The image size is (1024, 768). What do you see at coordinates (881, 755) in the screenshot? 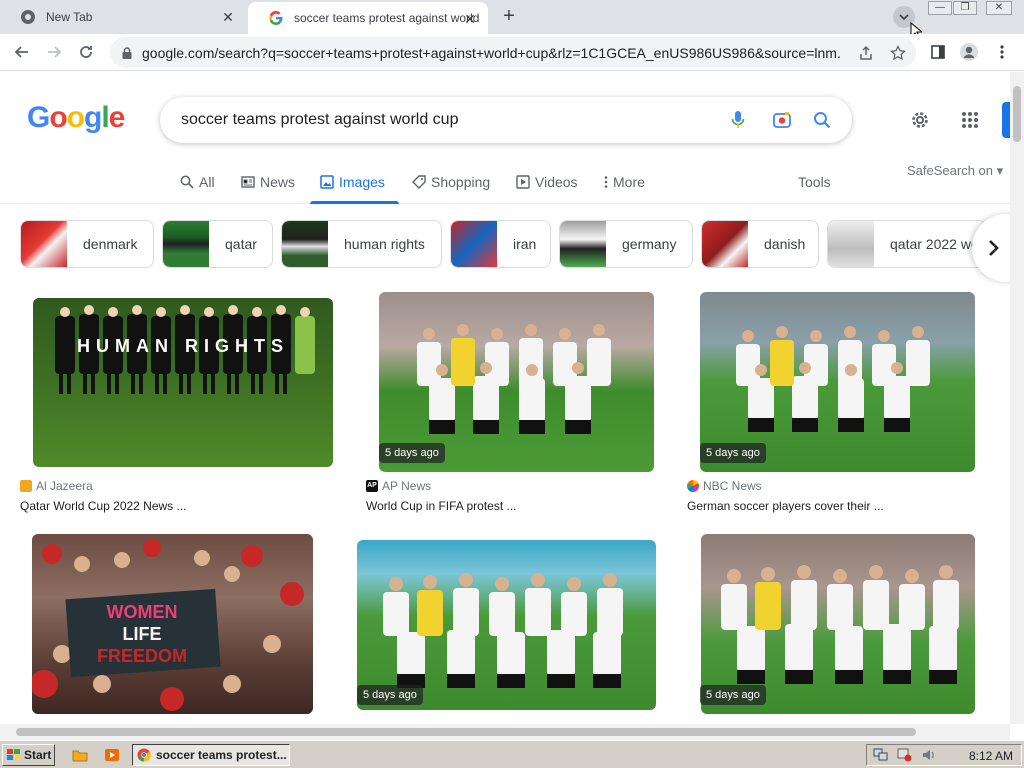
I see `network-icon` at bounding box center [881, 755].